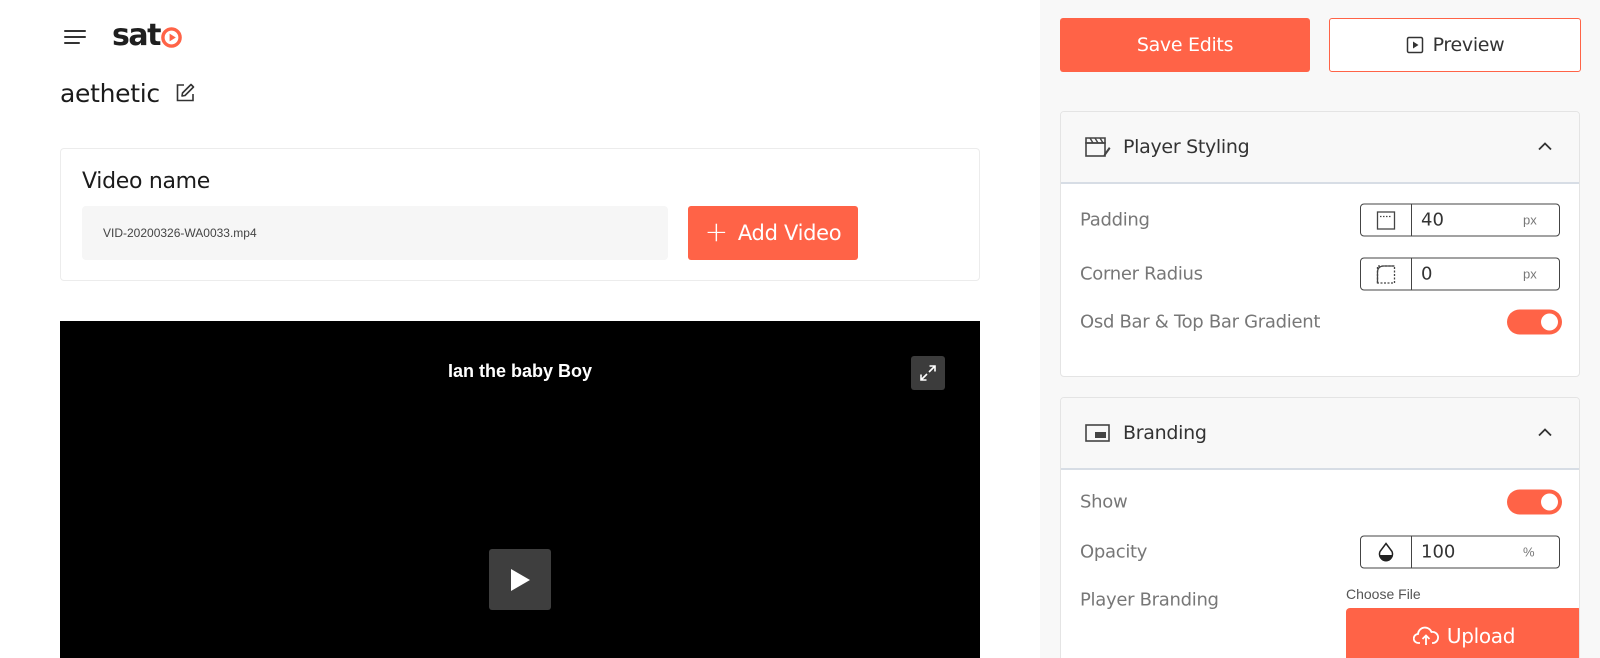  Describe the element at coordinates (146, 181) in the screenshot. I see `video-name-label: Video name` at that location.